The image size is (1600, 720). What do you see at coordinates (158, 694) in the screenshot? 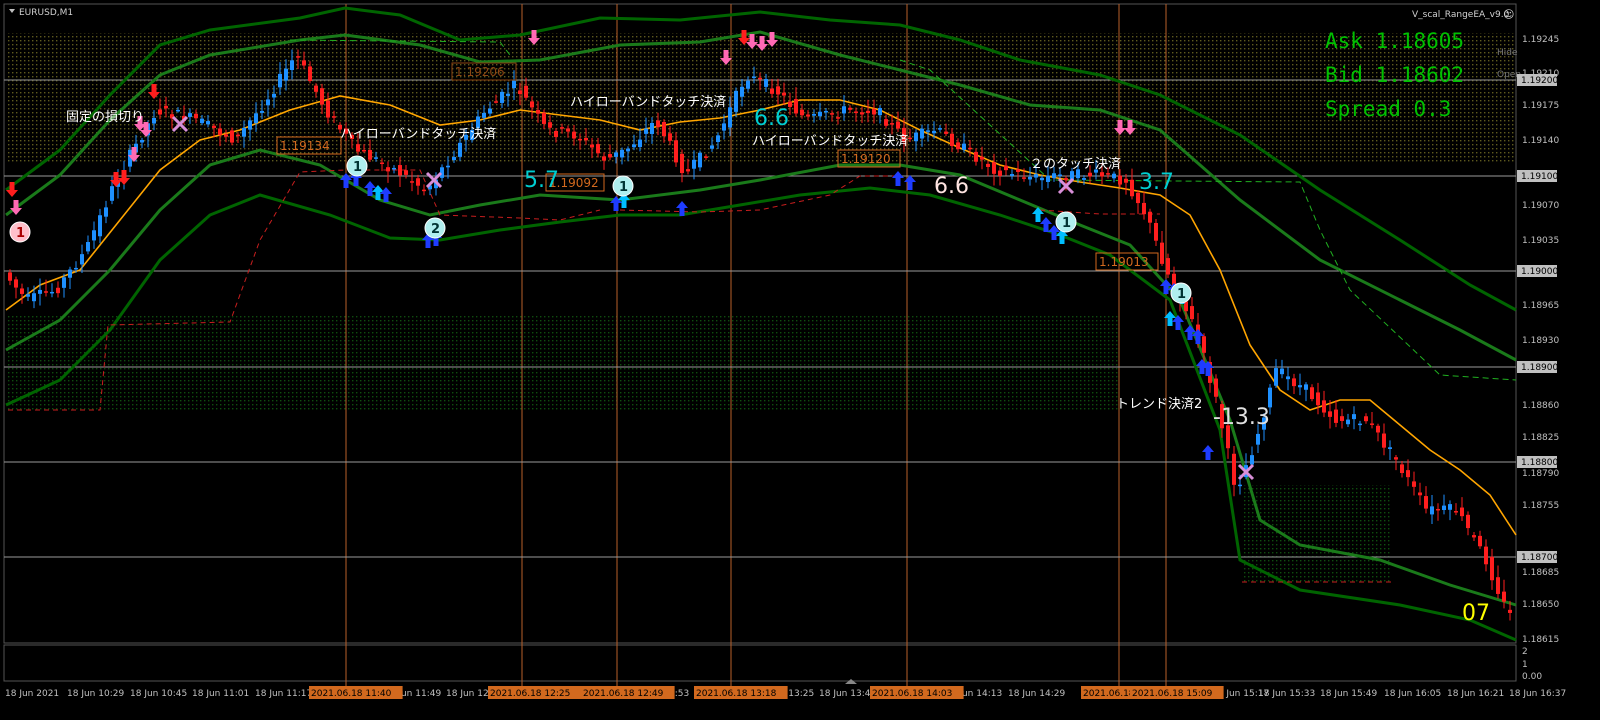
I see `time-tick-label: 18 Jun 10:45` at bounding box center [158, 694].